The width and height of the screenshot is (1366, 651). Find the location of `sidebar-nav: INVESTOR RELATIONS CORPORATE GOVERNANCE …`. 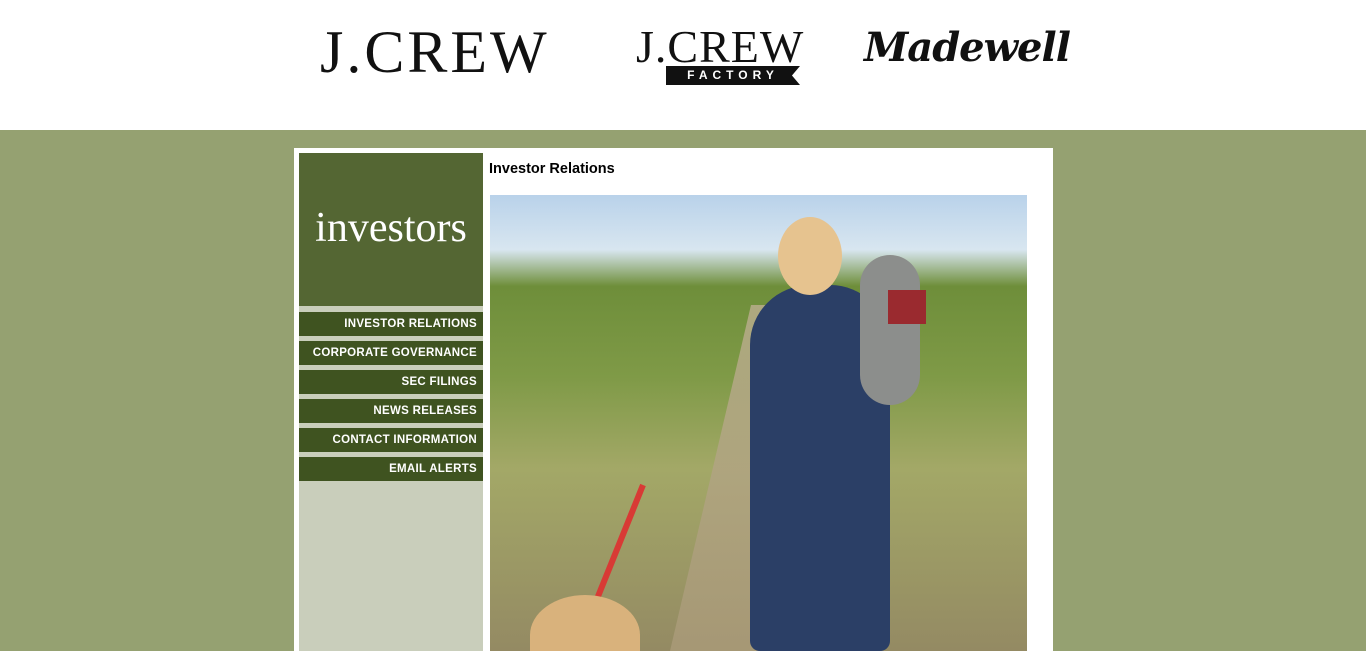

sidebar-nav: INVESTOR RELATIONS CORPORATE GOVERNANCE … is located at coordinates (391, 399).